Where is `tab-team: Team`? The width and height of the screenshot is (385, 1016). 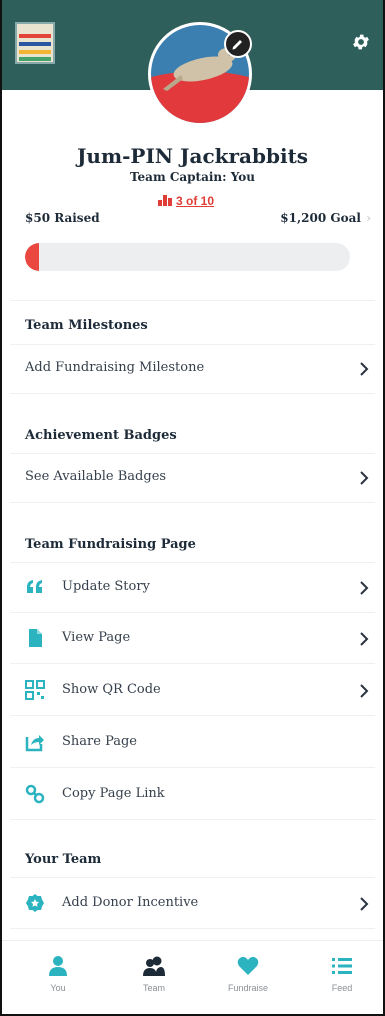
tab-team: Team is located at coordinates (154, 971).